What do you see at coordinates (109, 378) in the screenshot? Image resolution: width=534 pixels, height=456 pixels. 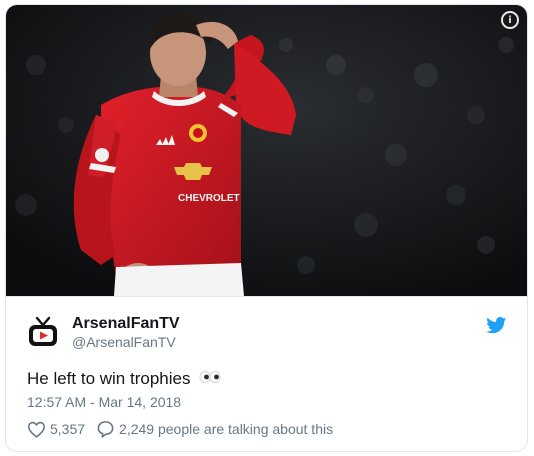 I see `tweet-text-content: He left to win trophies` at bounding box center [109, 378].